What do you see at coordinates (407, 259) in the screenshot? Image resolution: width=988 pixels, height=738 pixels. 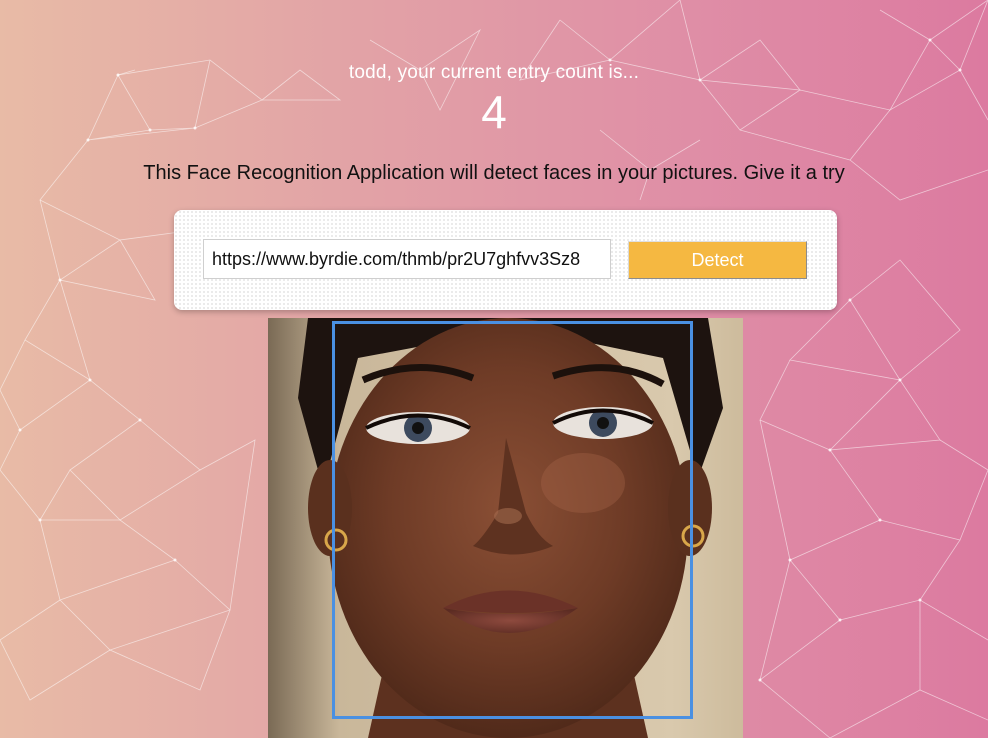 I see `image-url-input` at bounding box center [407, 259].